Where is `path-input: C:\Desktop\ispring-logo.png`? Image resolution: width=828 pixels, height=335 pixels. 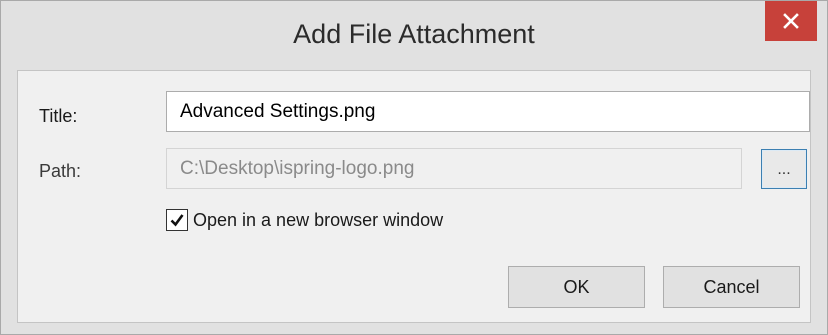
path-input: C:\Desktop\ispring-logo.png is located at coordinates (454, 168).